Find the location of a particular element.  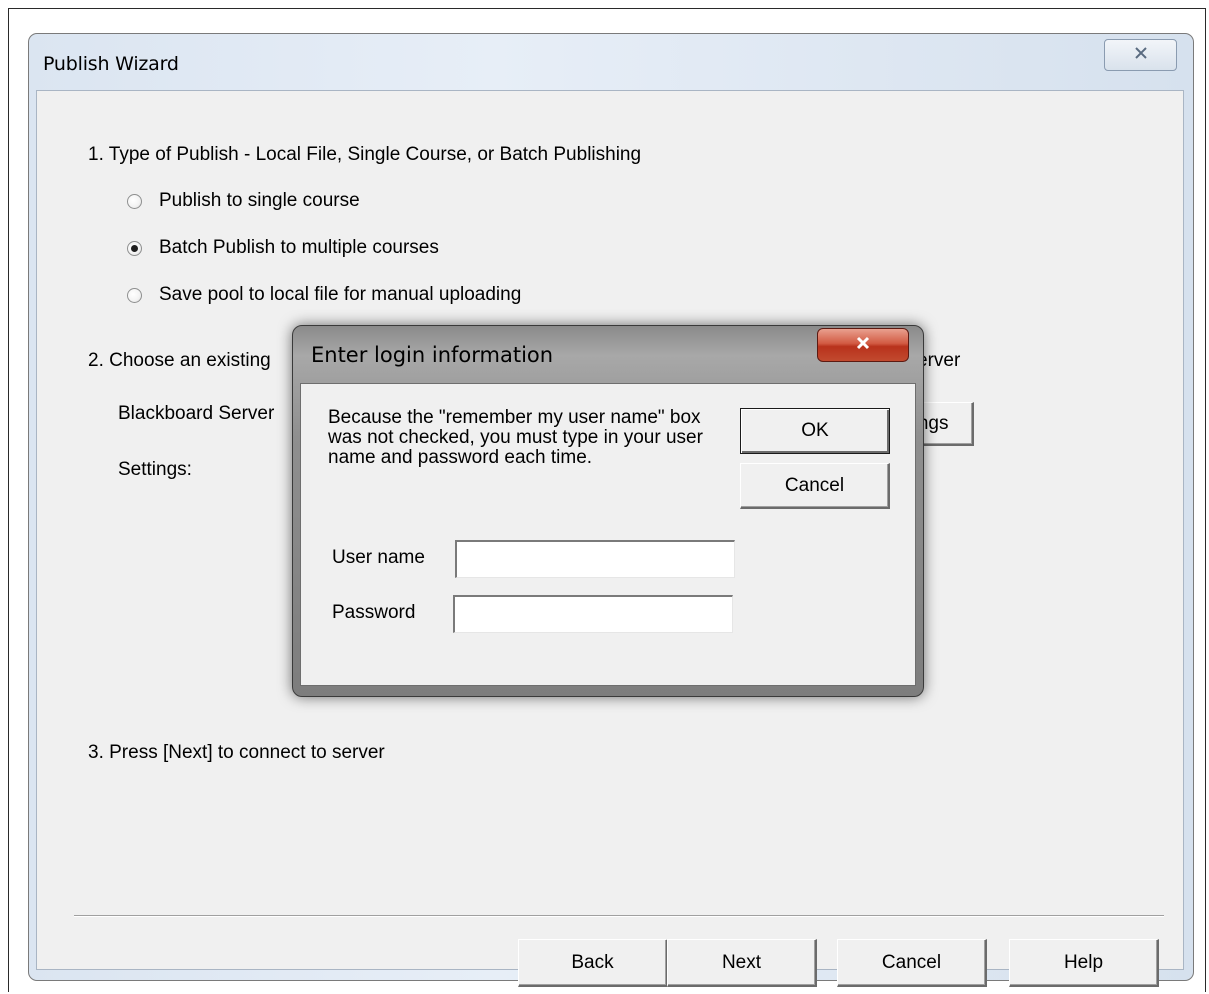

back-button: Back is located at coordinates (593, 963).